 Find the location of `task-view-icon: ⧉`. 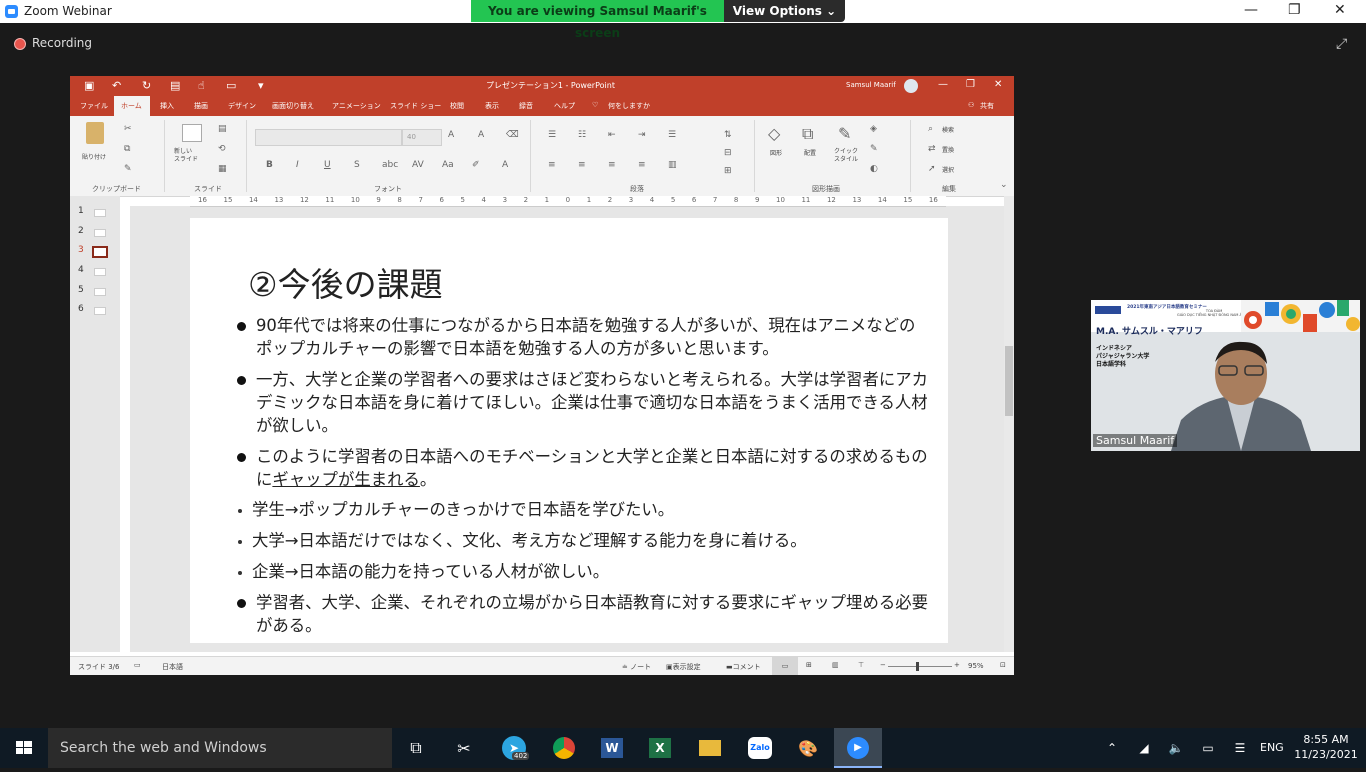

task-view-icon: ⧉ is located at coordinates (416, 748).